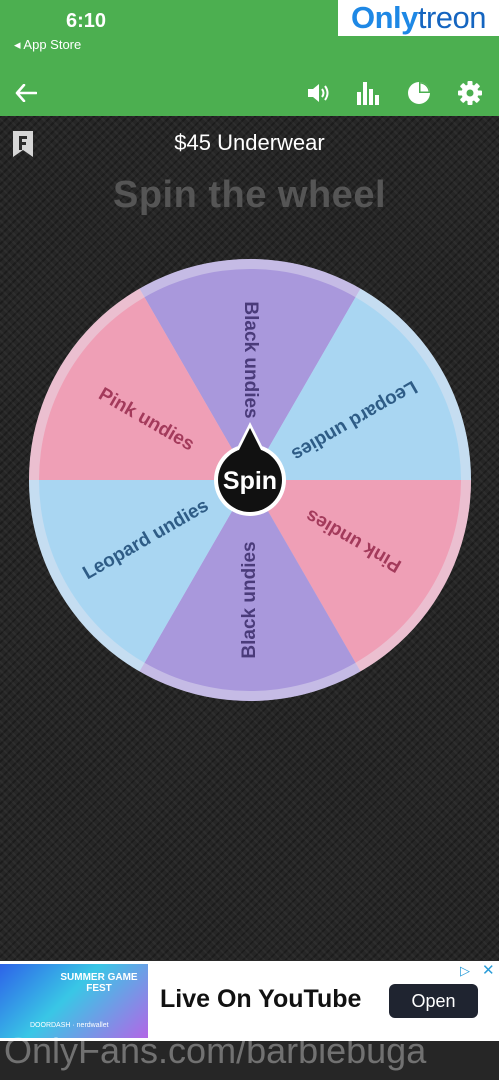 The width and height of the screenshot is (499, 1080). Describe the element at coordinates (99, 983) in the screenshot. I see `ad-image-text: SUMMER GAME FEST` at that location.